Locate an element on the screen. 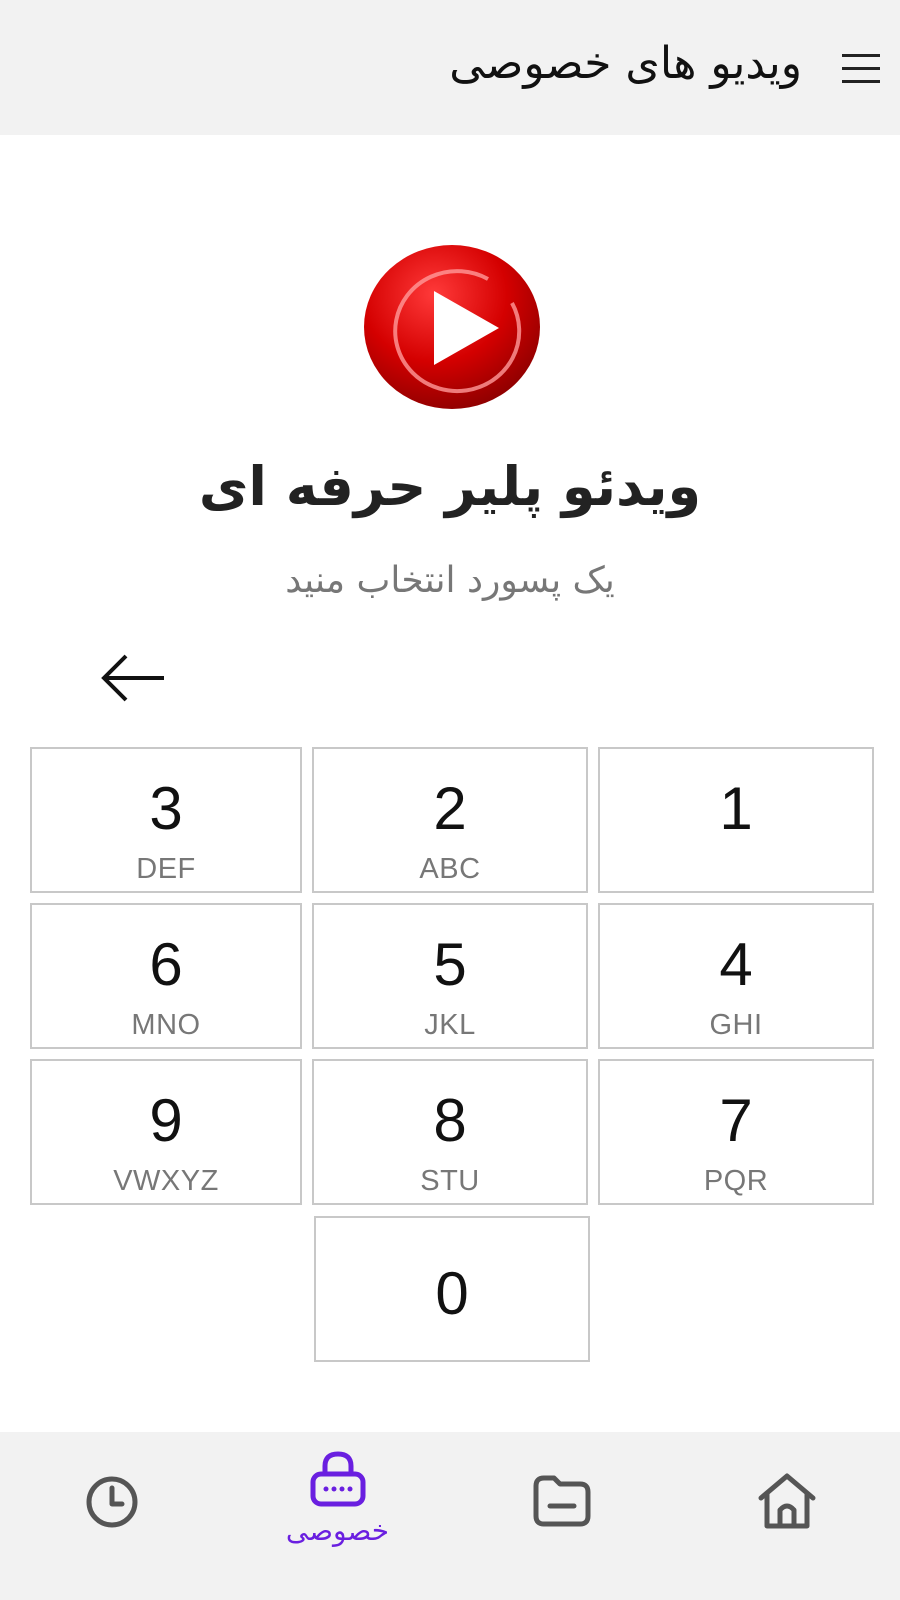 This screenshot has width=900, height=1600. page-title: ویدیو های خصوصی is located at coordinates (625, 63).